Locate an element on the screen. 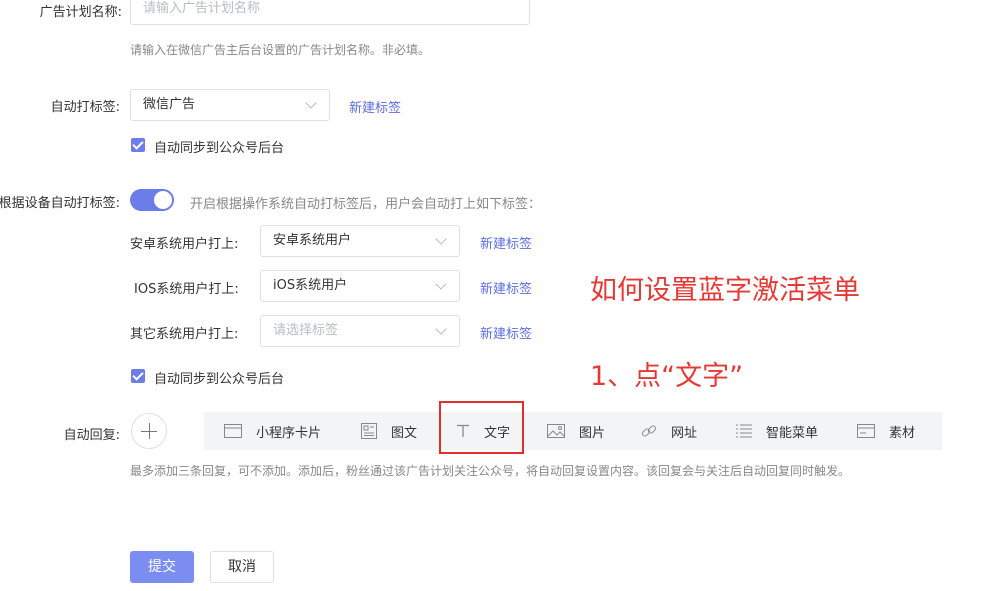  ios-tag-select: iOS系统用户 is located at coordinates (360, 286).